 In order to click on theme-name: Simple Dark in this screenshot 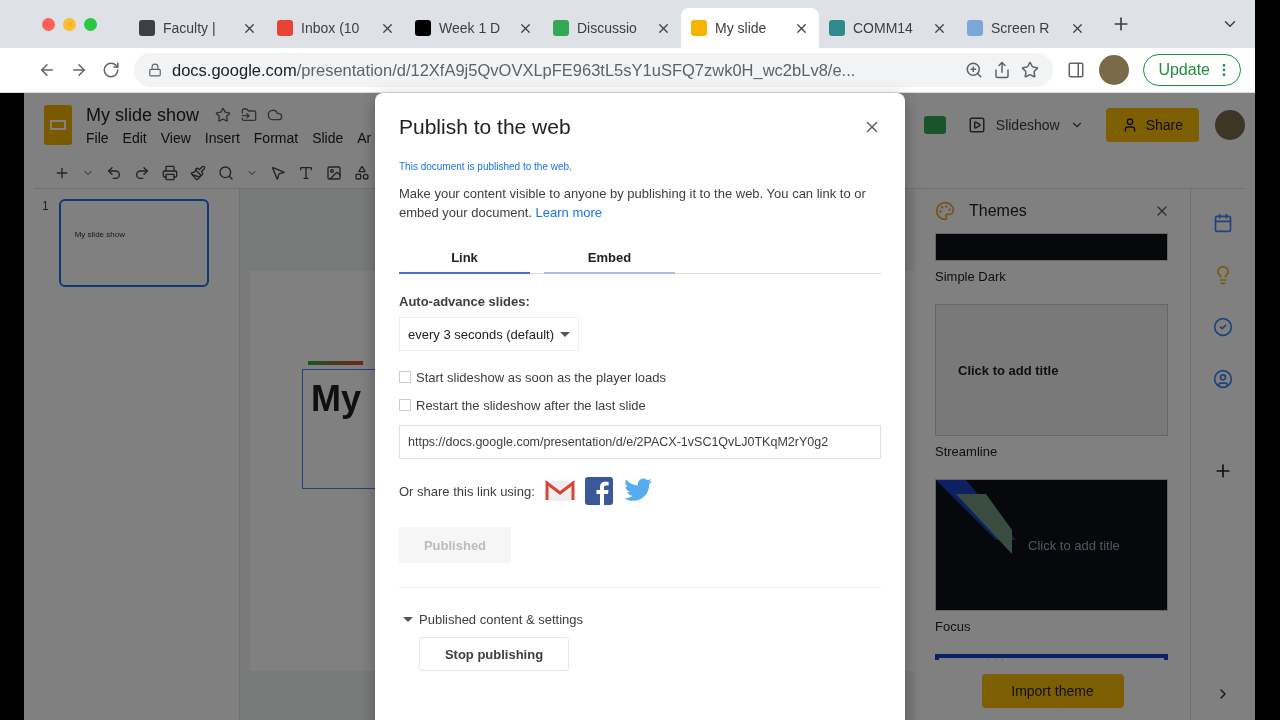, I will do `click(971, 276)`.